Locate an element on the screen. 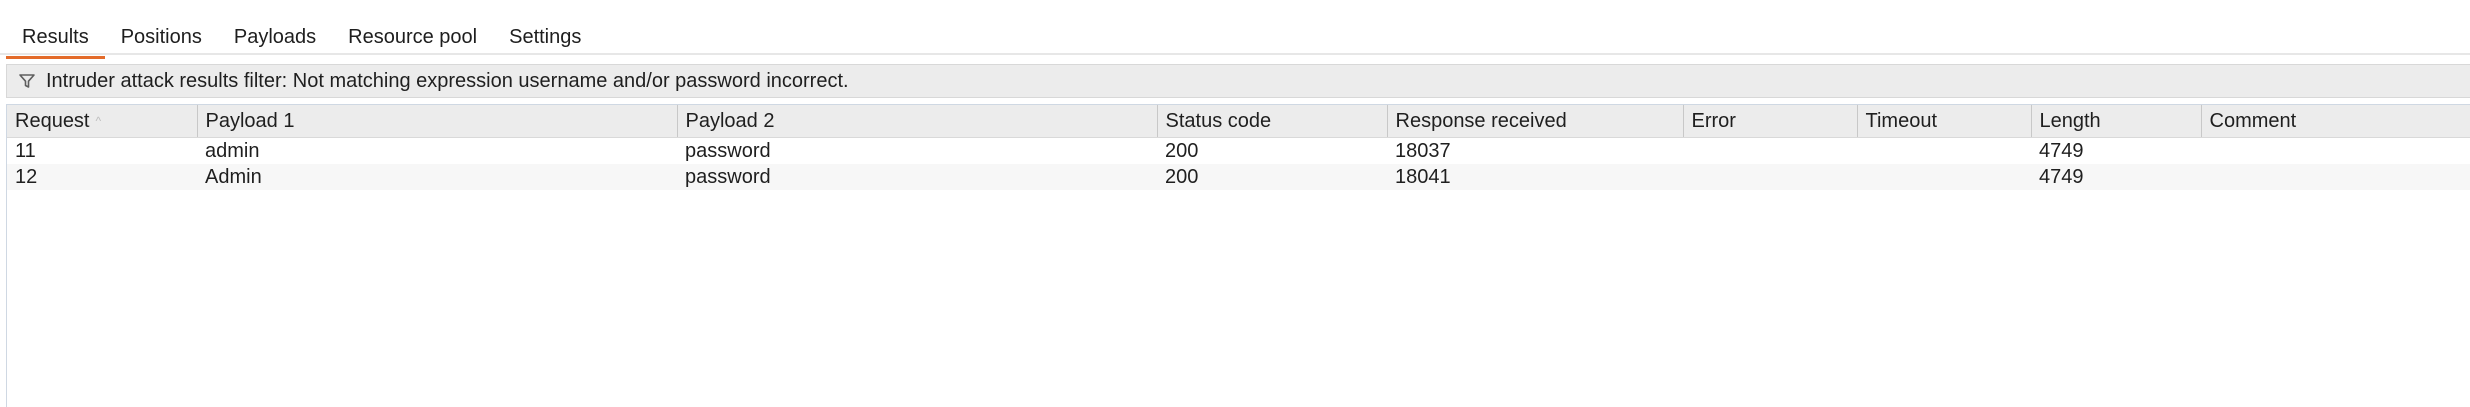 The width and height of the screenshot is (2470, 407). payload-1-cell: Admin is located at coordinates (437, 177).